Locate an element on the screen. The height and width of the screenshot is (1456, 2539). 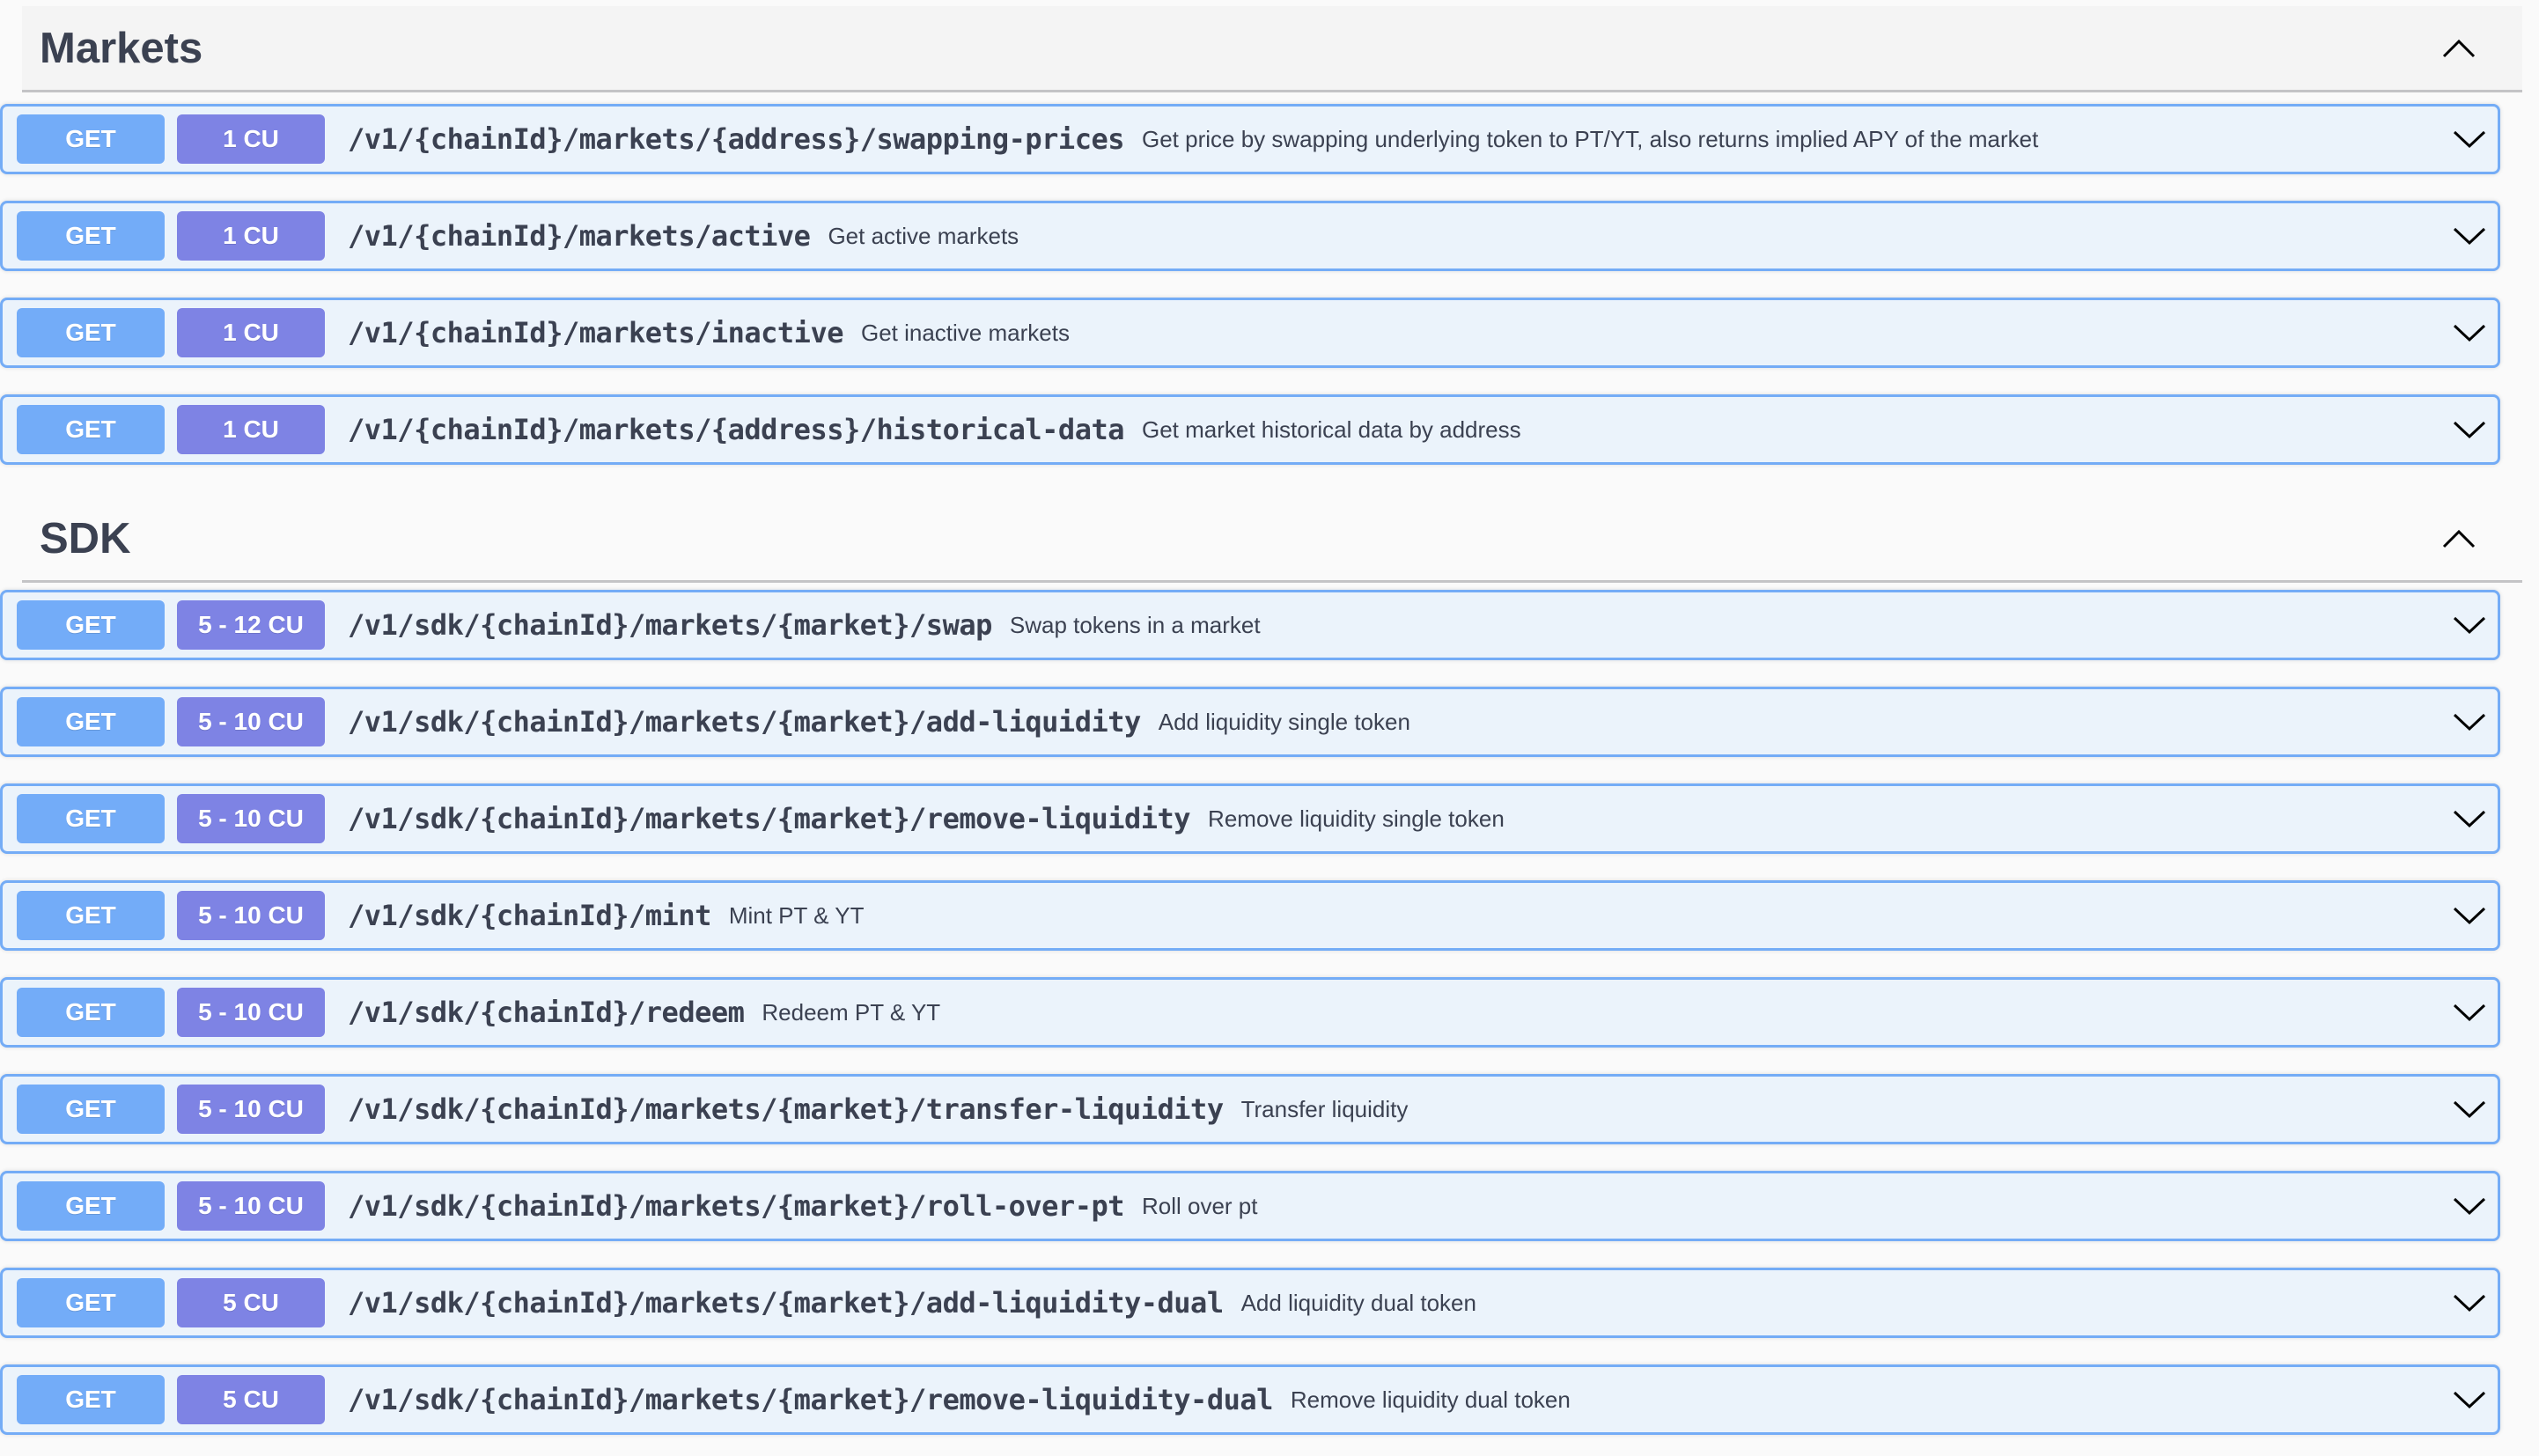
section-markets: Markets is located at coordinates (1272, 49).